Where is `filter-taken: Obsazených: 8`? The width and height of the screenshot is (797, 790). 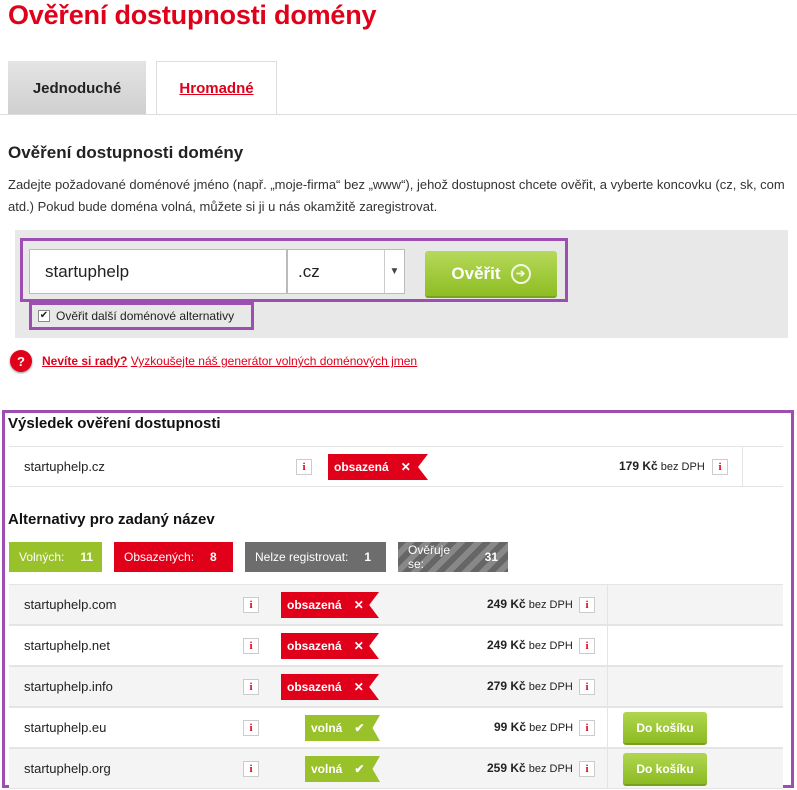
filter-taken: Obsazených: 8 is located at coordinates (173, 557).